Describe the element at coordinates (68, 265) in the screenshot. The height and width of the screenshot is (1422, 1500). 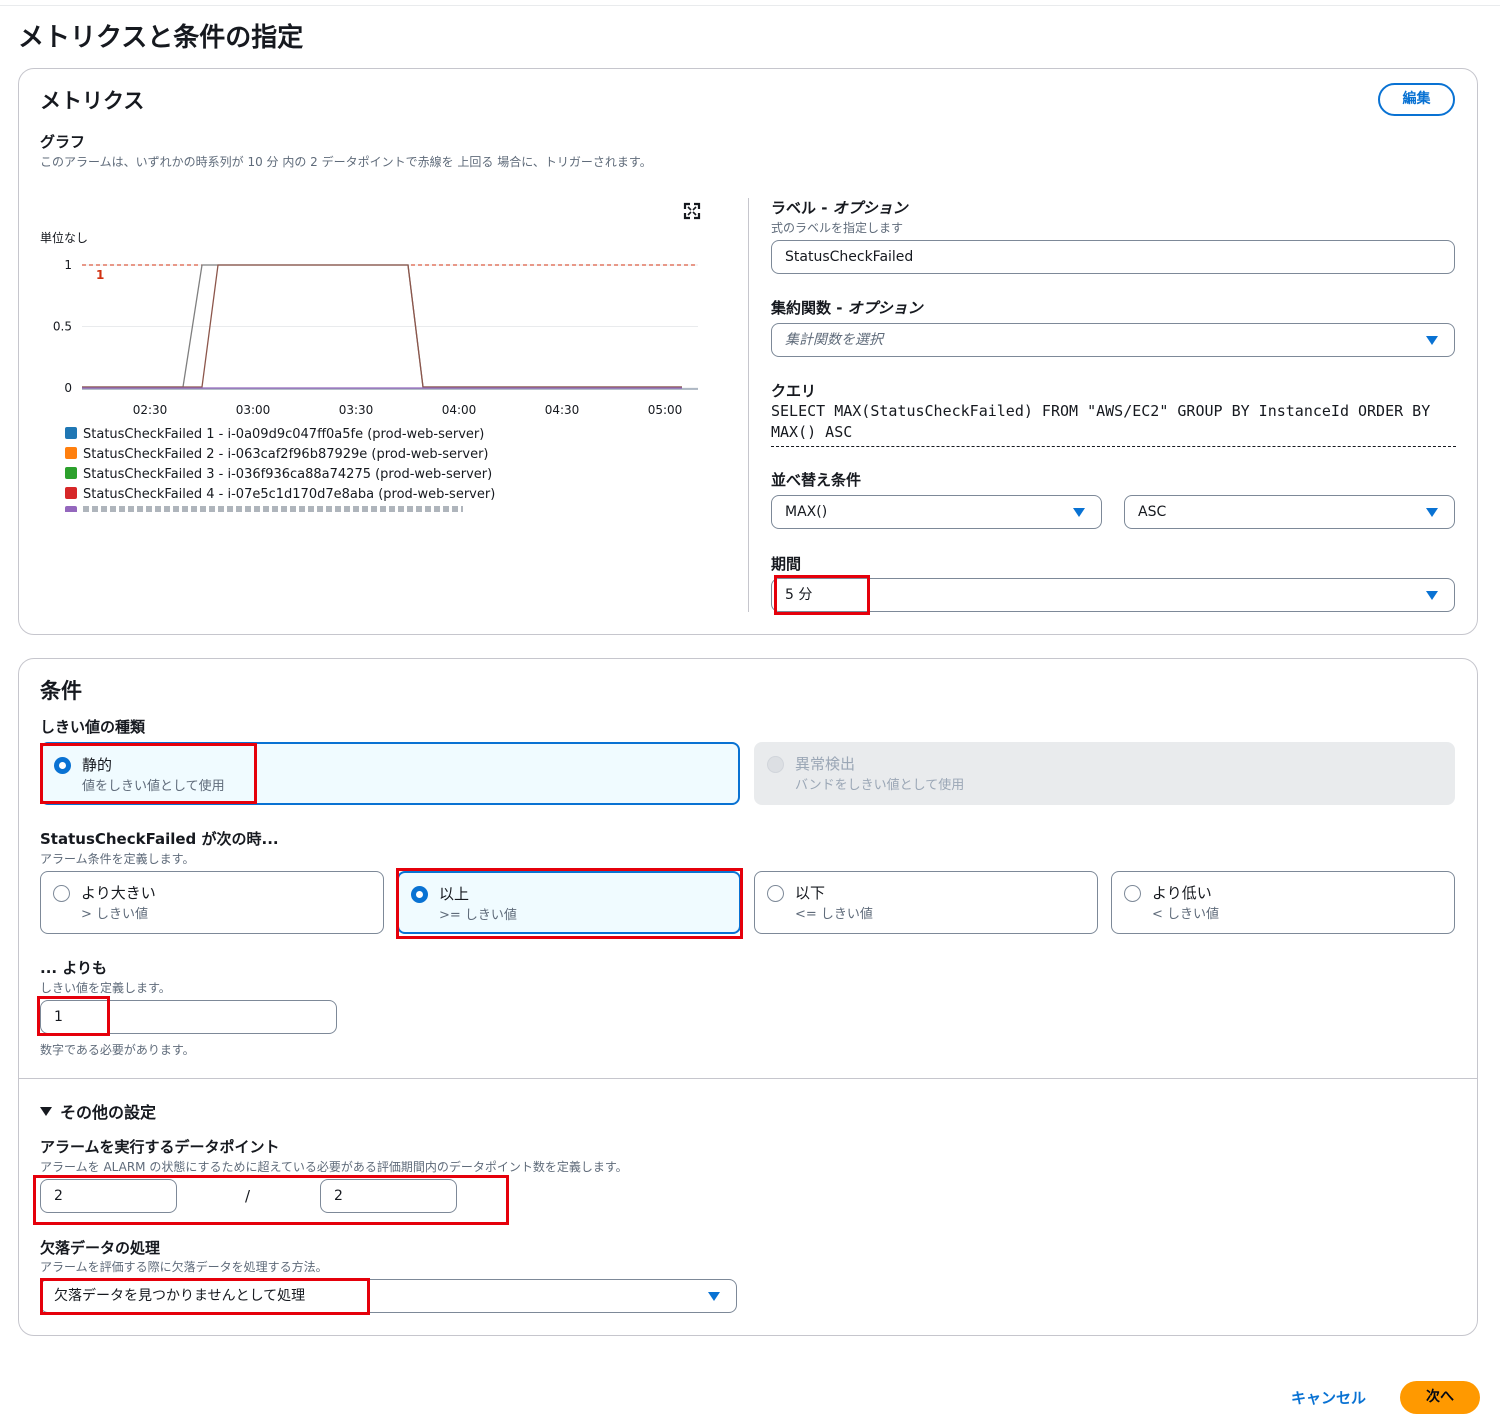
I see `y-tick-label: 1` at that location.